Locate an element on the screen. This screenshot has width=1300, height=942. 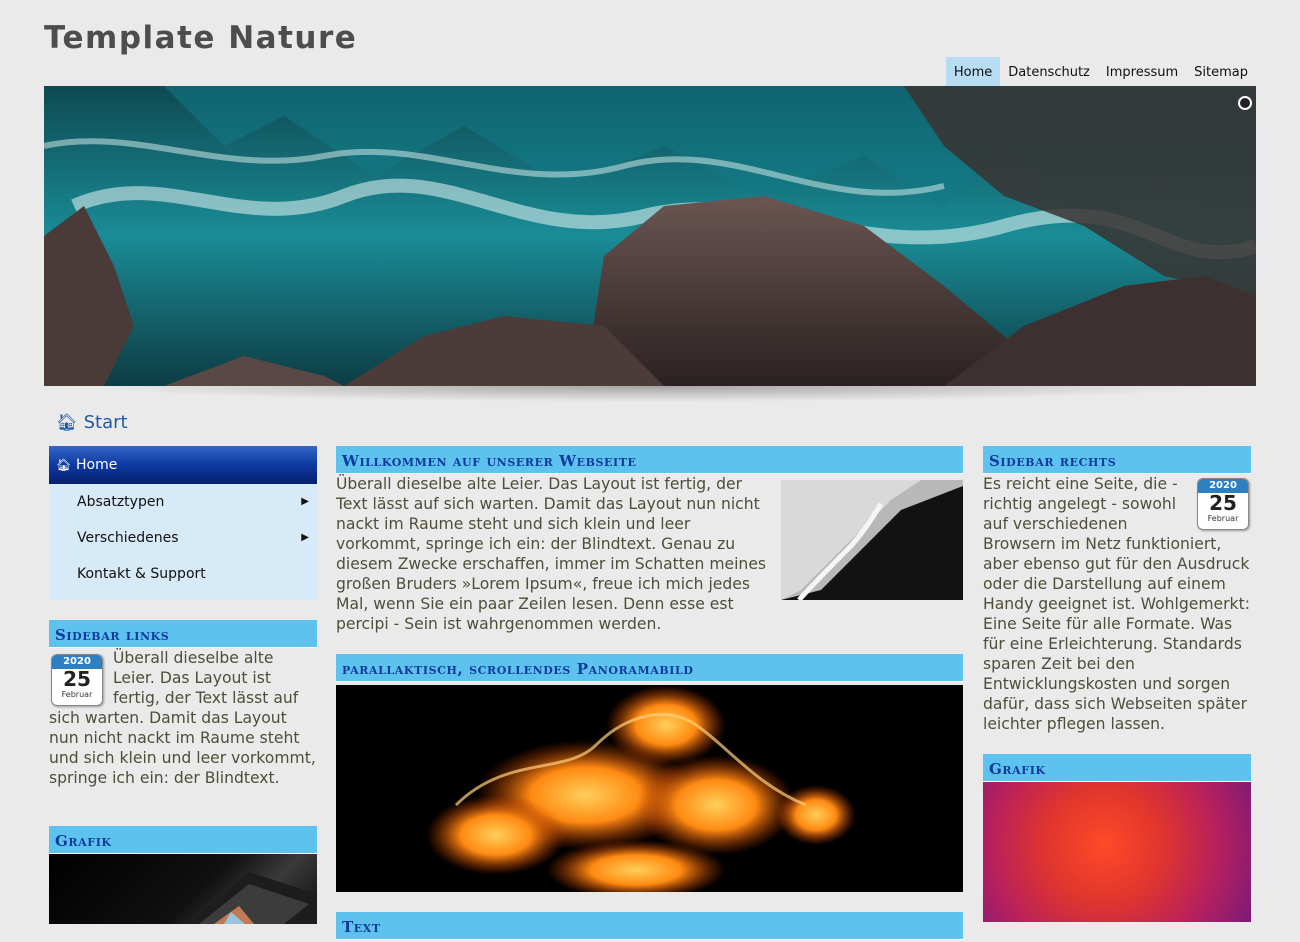
breadcrumb: 🏠︎ Start is located at coordinates (92, 422).